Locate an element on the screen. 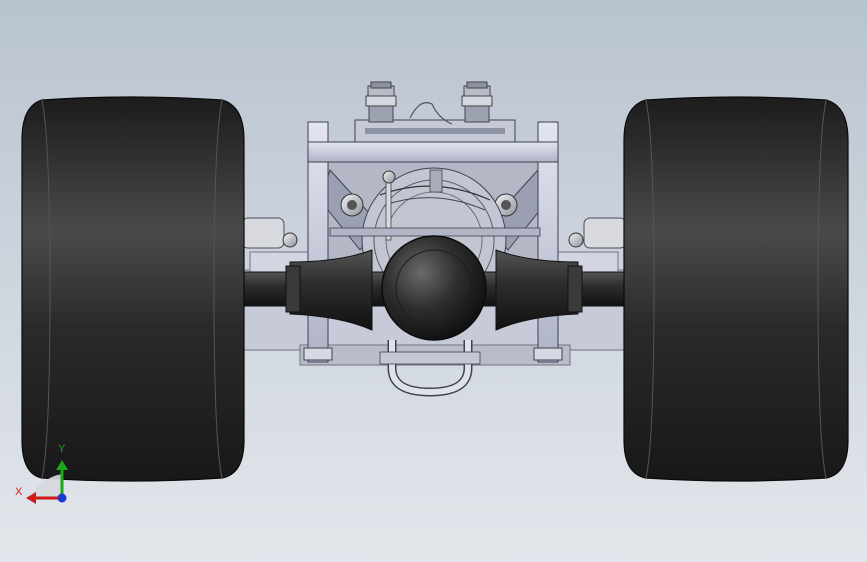 The image size is (867, 562). triad-x-label: X is located at coordinates (19, 492).